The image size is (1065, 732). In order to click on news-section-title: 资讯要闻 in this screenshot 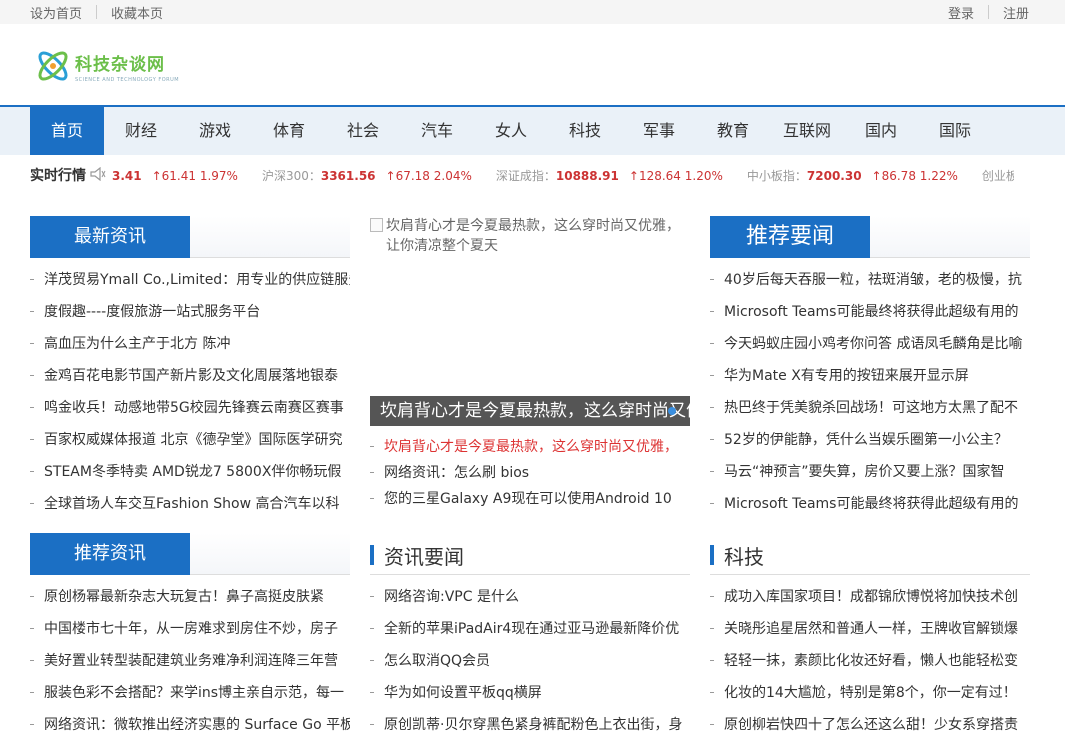, I will do `click(424, 557)`.